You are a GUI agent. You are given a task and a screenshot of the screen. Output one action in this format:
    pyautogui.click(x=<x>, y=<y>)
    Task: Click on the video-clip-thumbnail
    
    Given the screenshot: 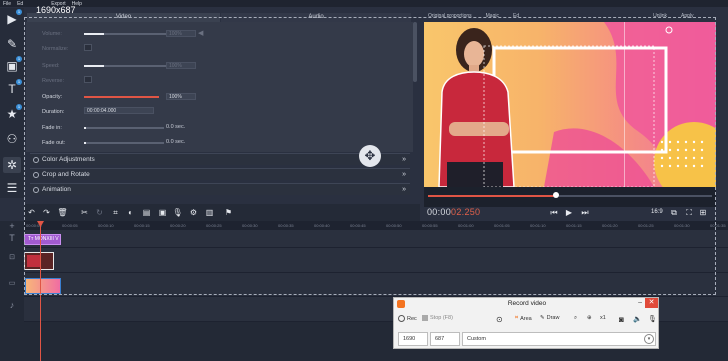 What is the action you would take?
    pyautogui.click(x=39, y=261)
    